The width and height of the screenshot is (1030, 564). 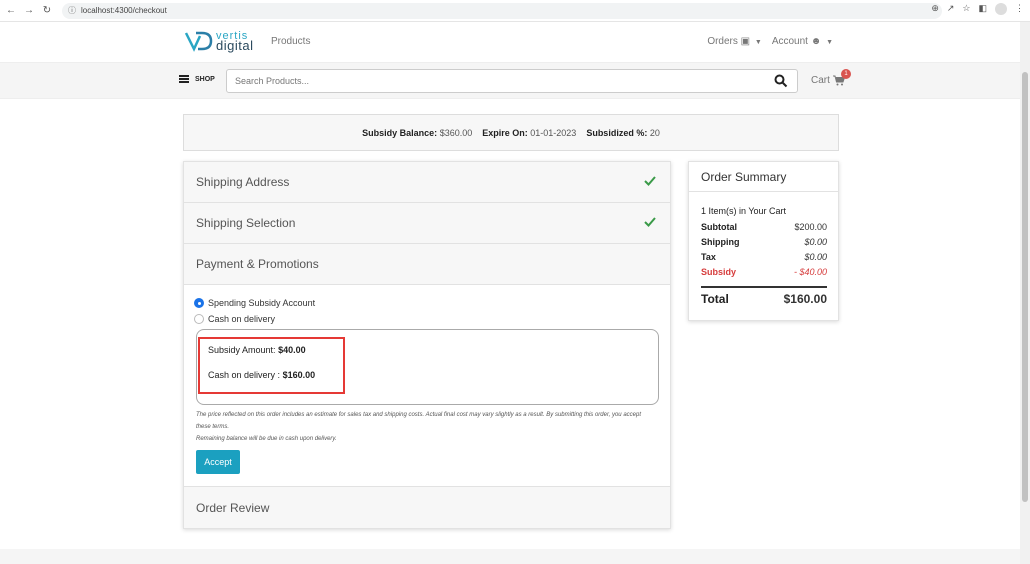 What do you see at coordinates (47, 10) in the screenshot?
I see `reload-icon: ↻` at bounding box center [47, 10].